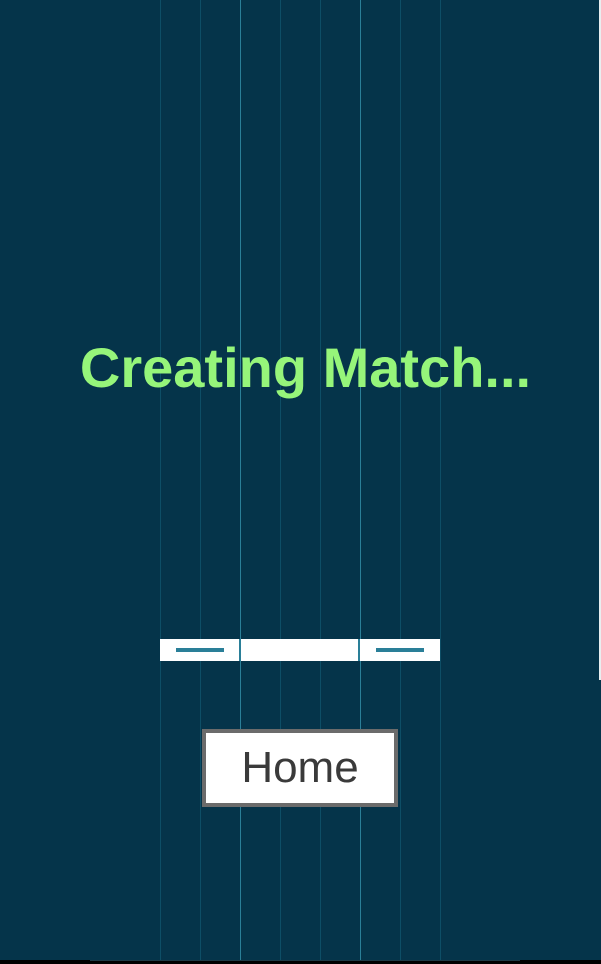  Describe the element at coordinates (300, 768) in the screenshot. I see `home-button: Home` at that location.